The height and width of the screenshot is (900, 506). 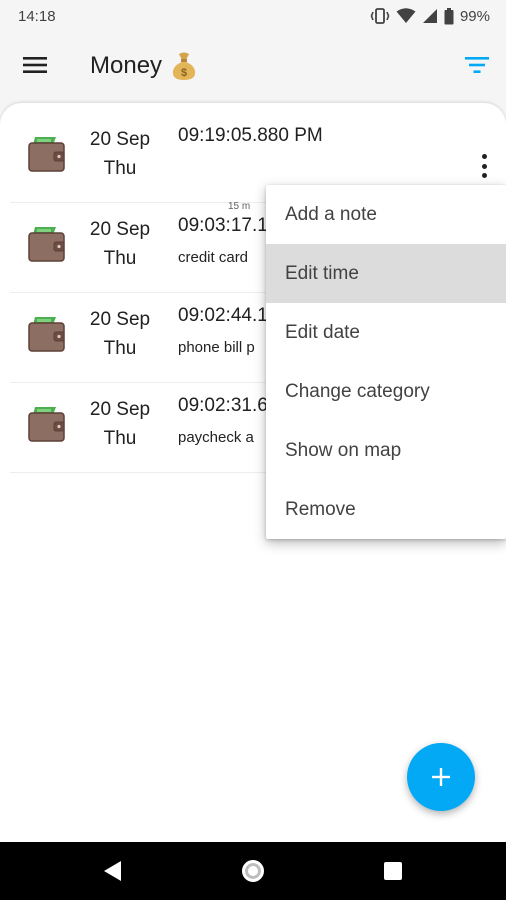 I want to click on menu-item-remove: Remove, so click(x=386, y=509).